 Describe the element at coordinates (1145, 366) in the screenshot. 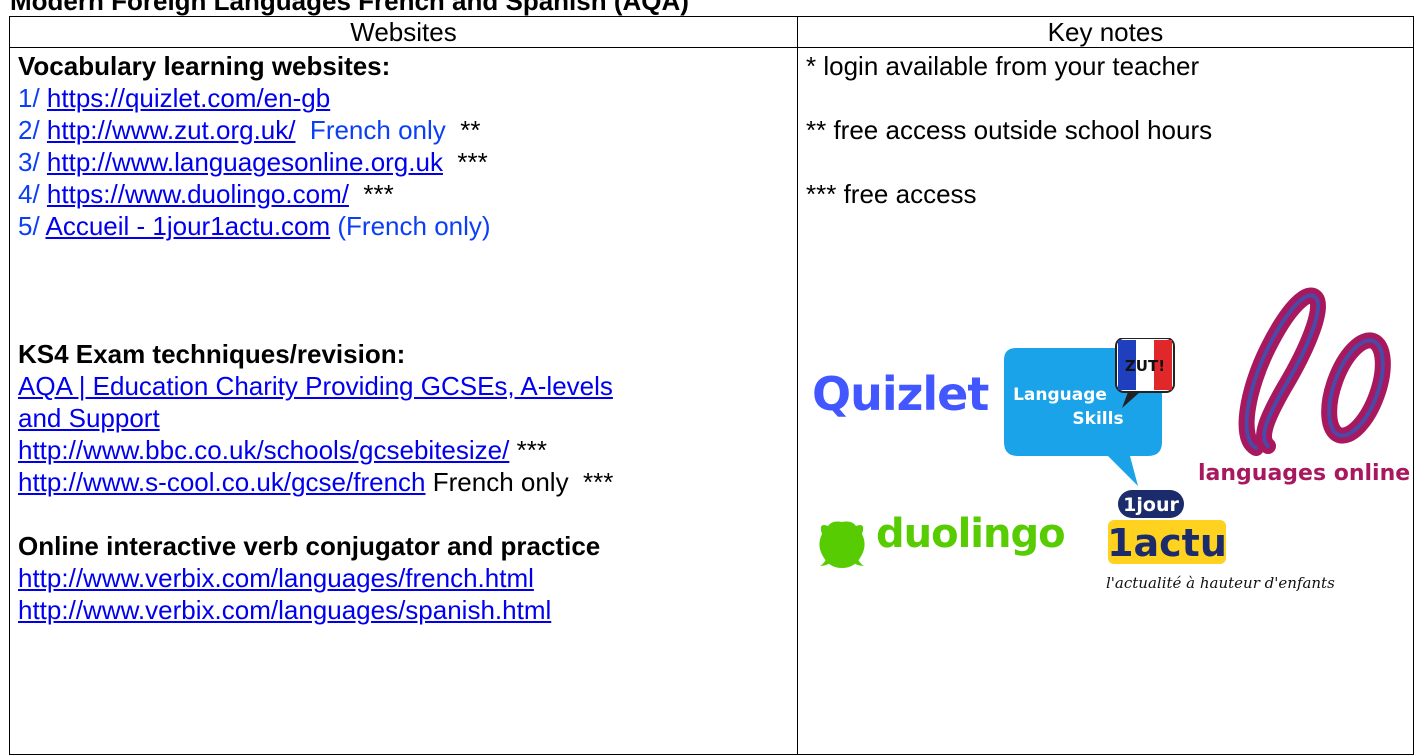

I see `zut-badge-text: ZUT!` at that location.